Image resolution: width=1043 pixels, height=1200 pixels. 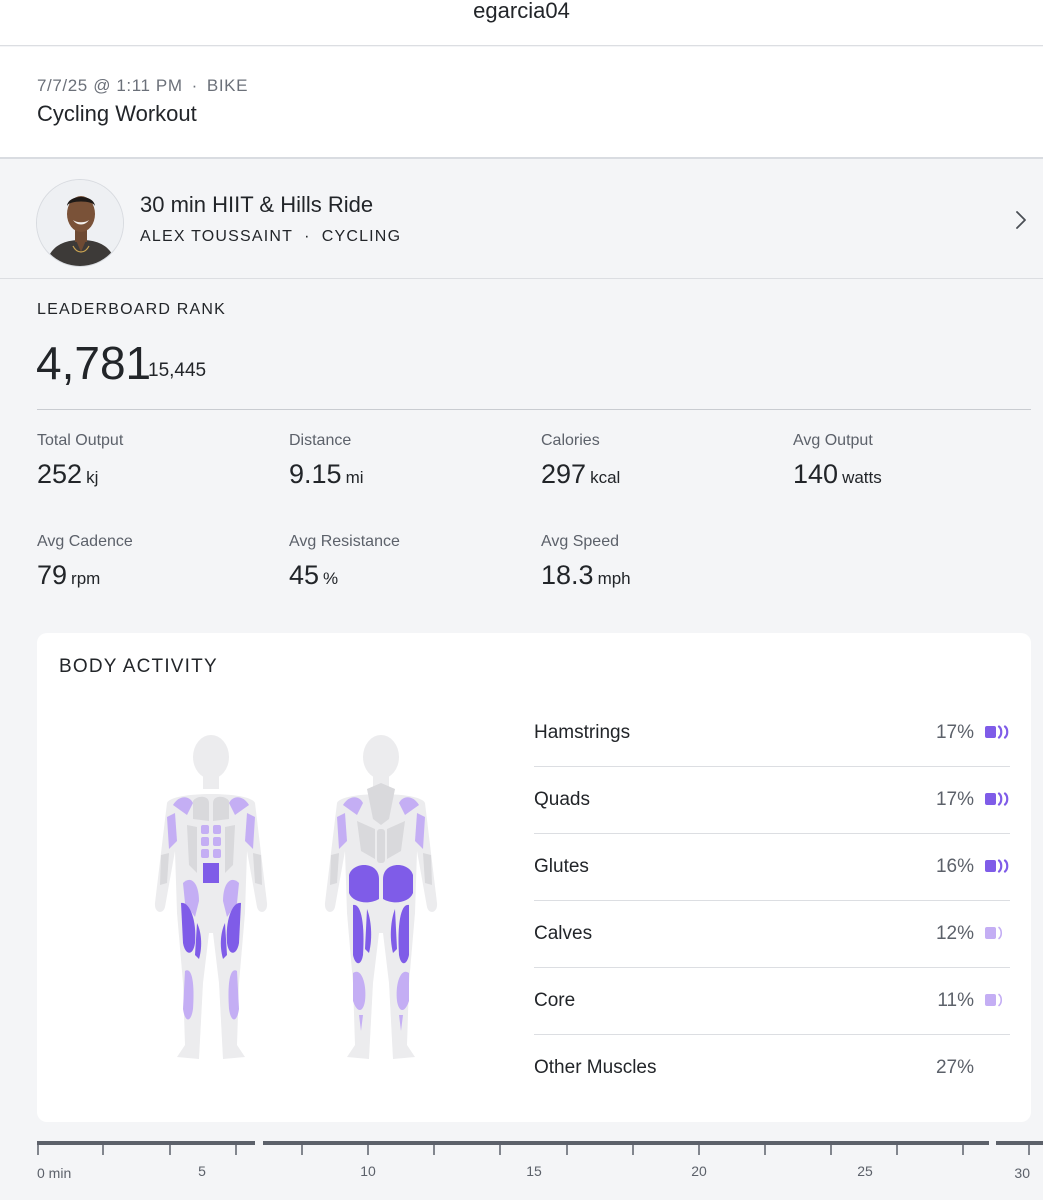 I want to click on timeline-label: 25, so click(x=865, y=1171).